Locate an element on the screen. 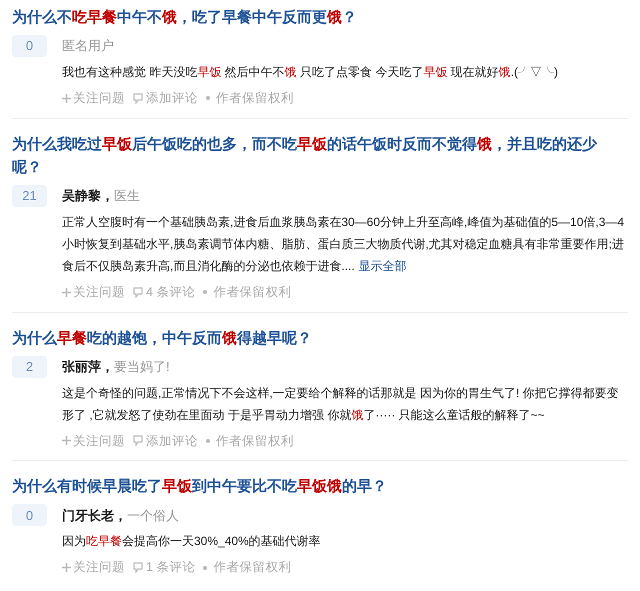 This screenshot has width=640, height=591. author-bio: 要当妈了! is located at coordinates (142, 367).